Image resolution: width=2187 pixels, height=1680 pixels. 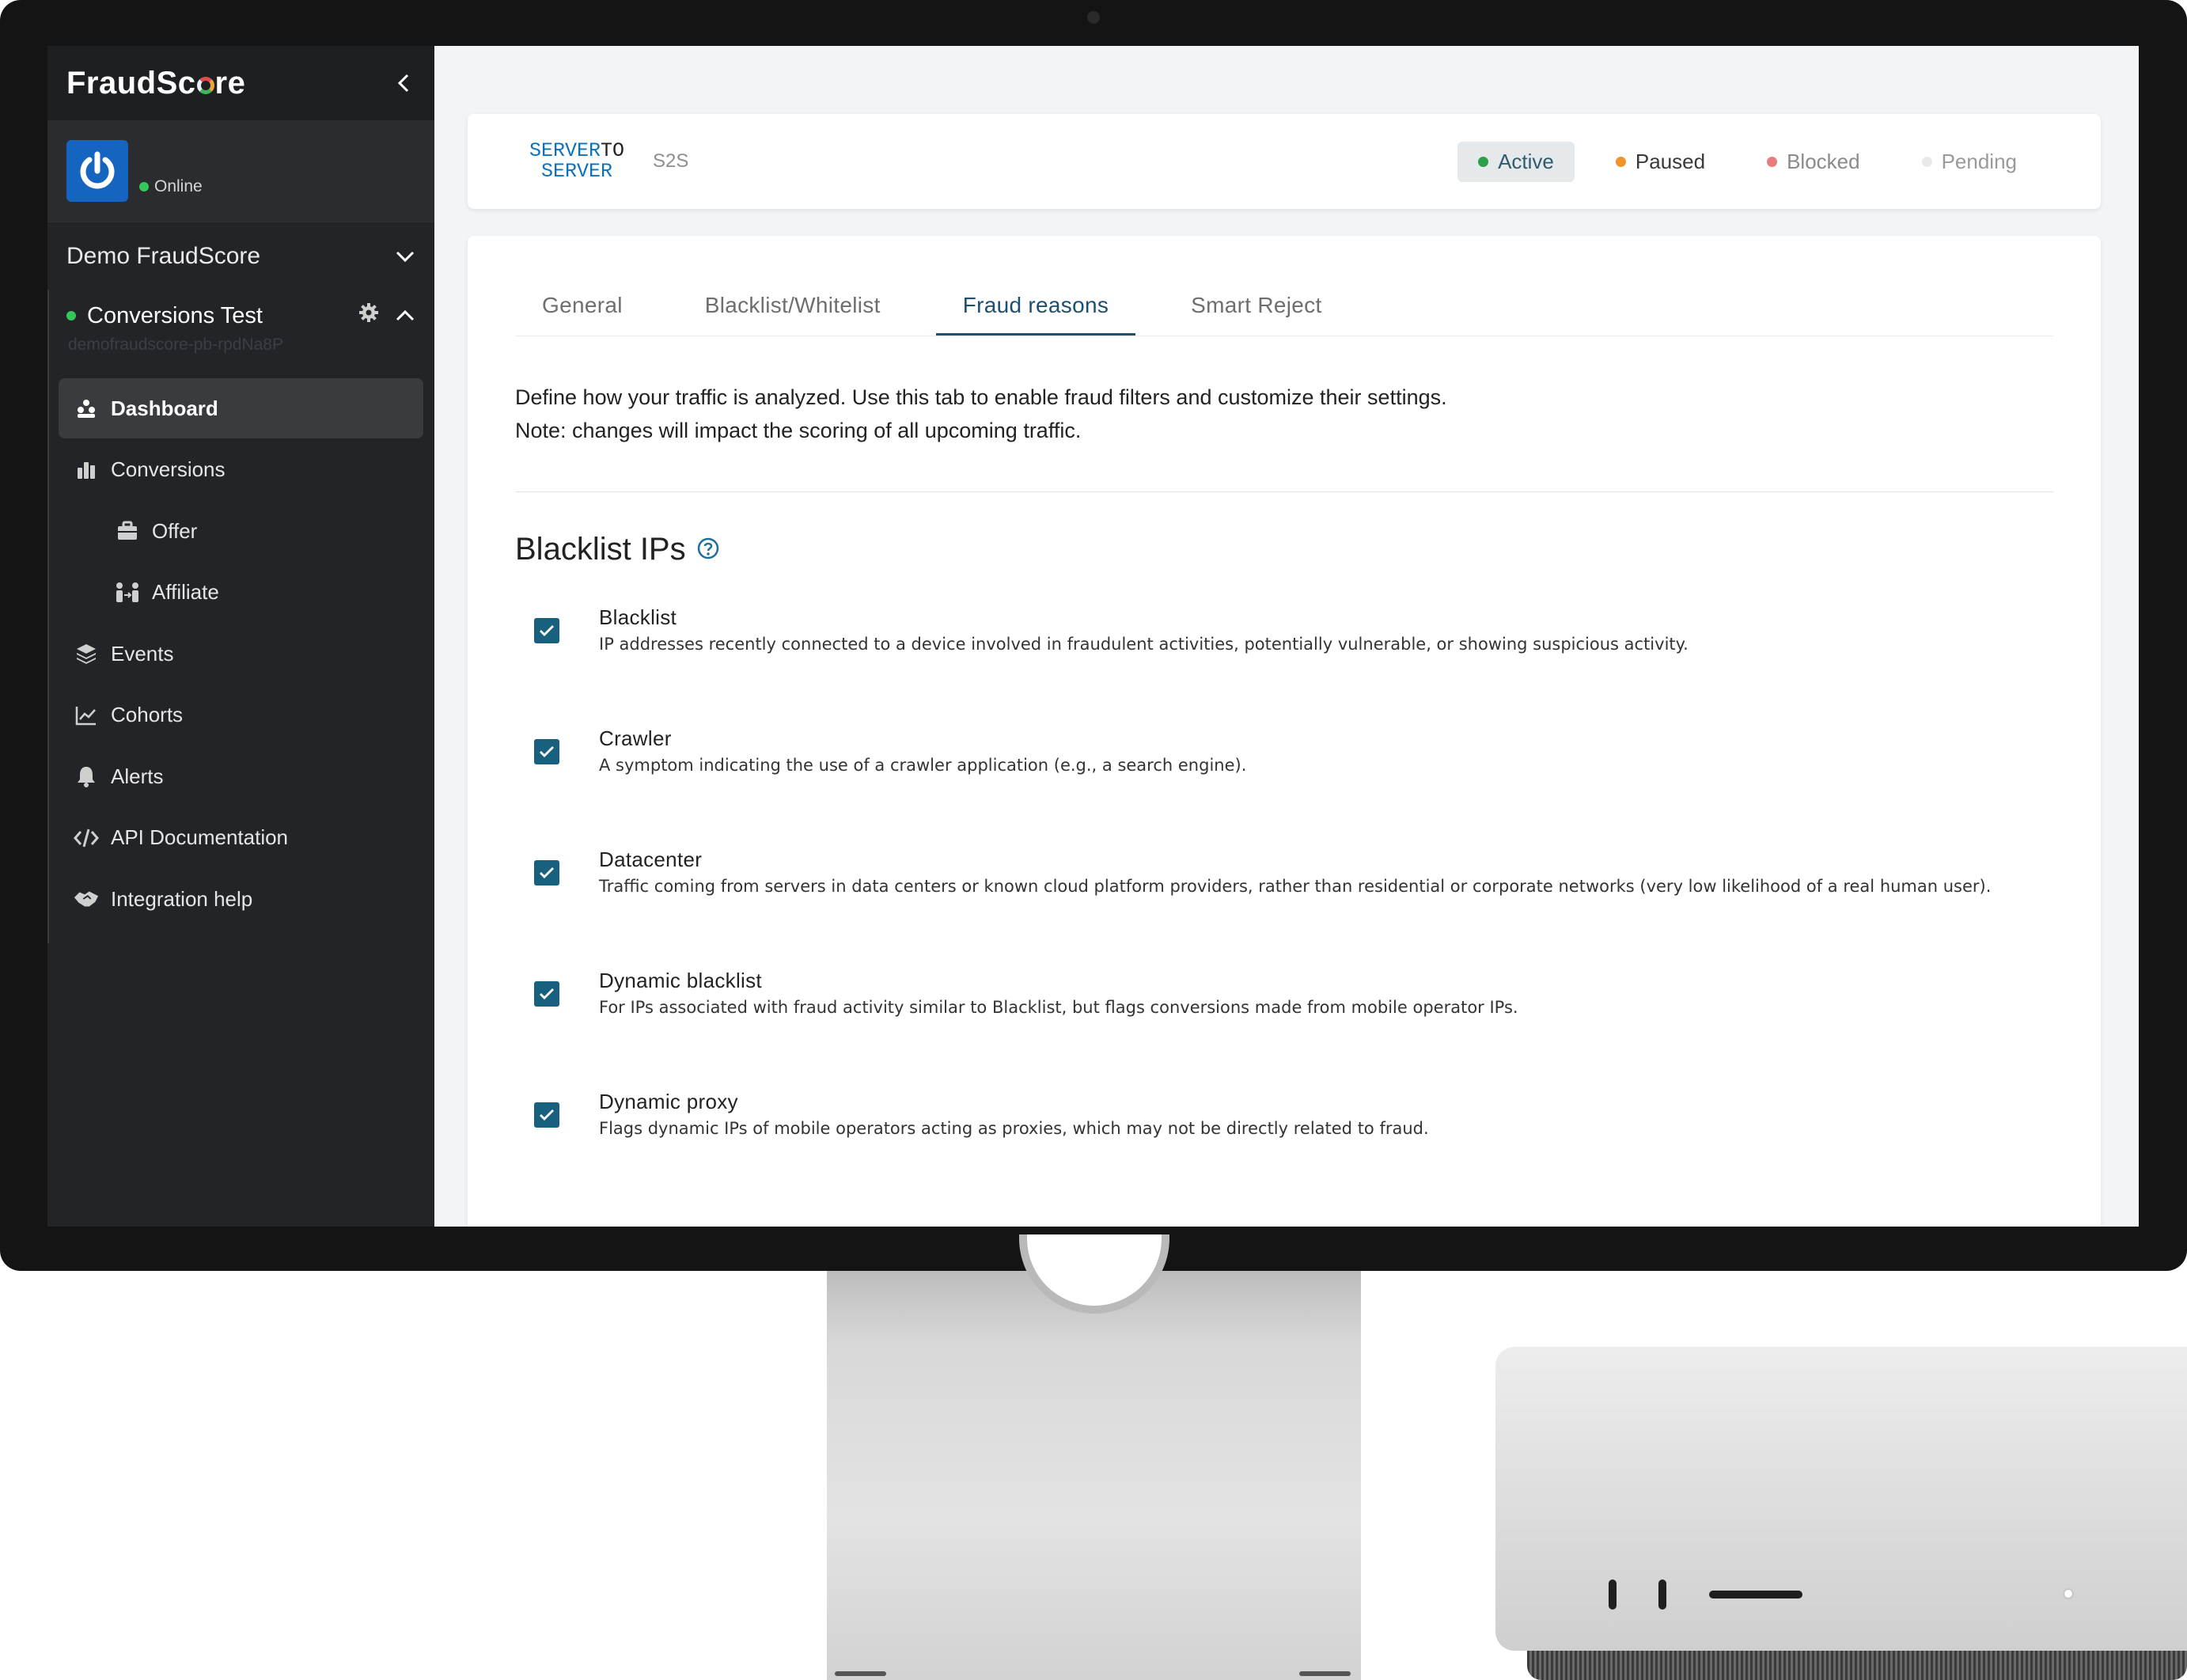 What do you see at coordinates (1036, 314) in the screenshot?
I see `tab-fraud-reasons: Fraud reasons` at bounding box center [1036, 314].